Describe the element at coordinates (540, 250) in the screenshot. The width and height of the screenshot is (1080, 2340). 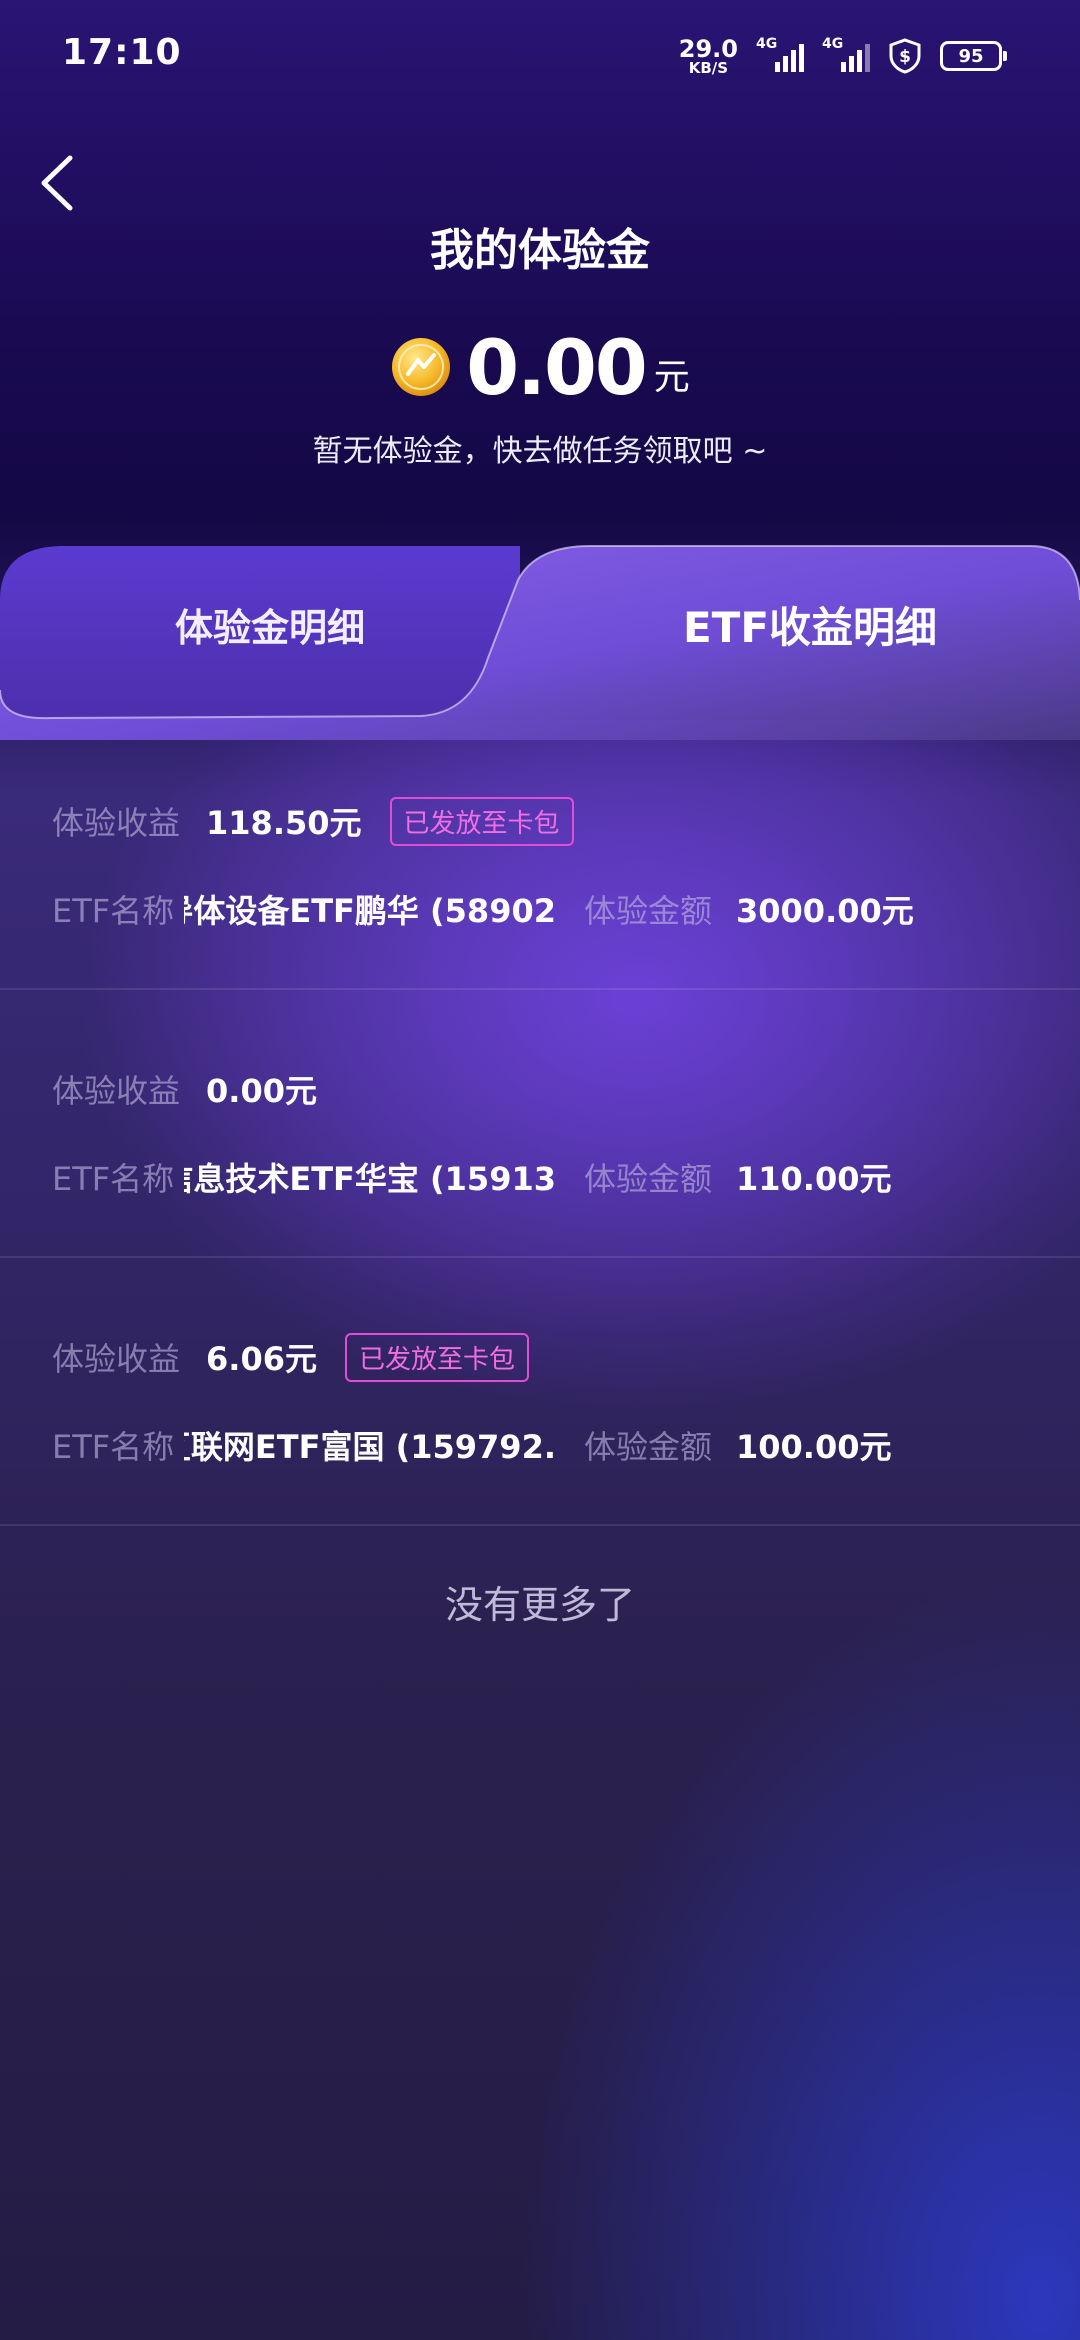
I see `page-title: 我的体验金` at that location.